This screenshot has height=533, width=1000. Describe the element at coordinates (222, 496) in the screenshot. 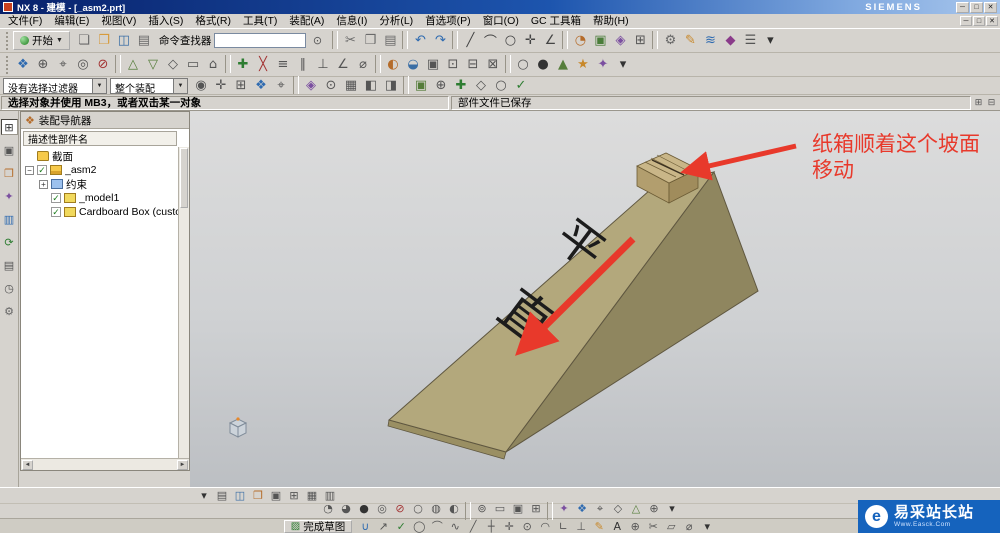

I see `display-list-icon: ▤` at that location.